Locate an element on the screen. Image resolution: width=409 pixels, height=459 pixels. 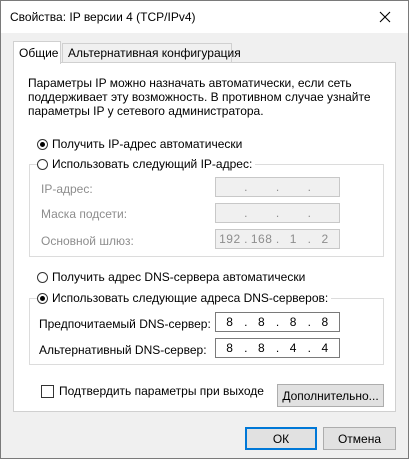
ok-button-label: ОК is located at coordinates (281, 438).